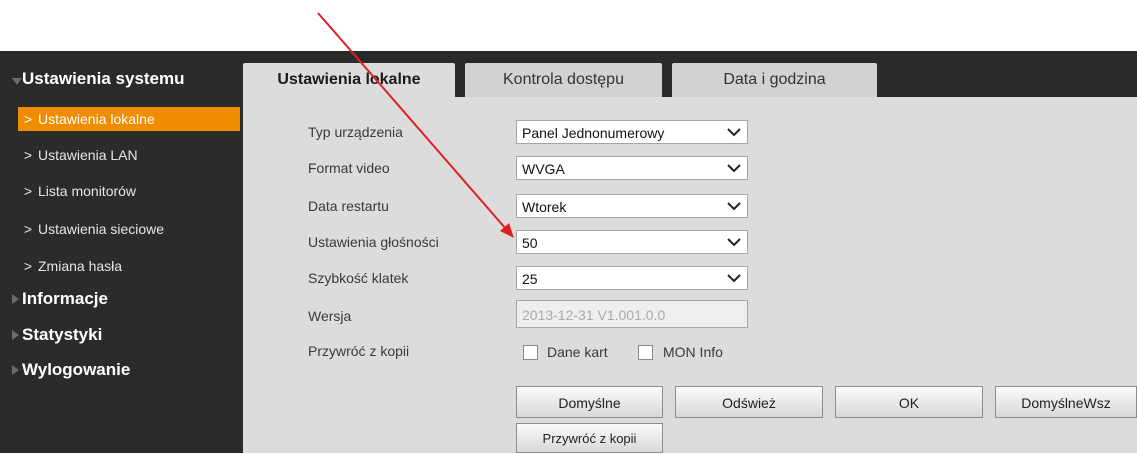 The image size is (1137, 454). I want to click on annotation-arrow, so click(415, 125).